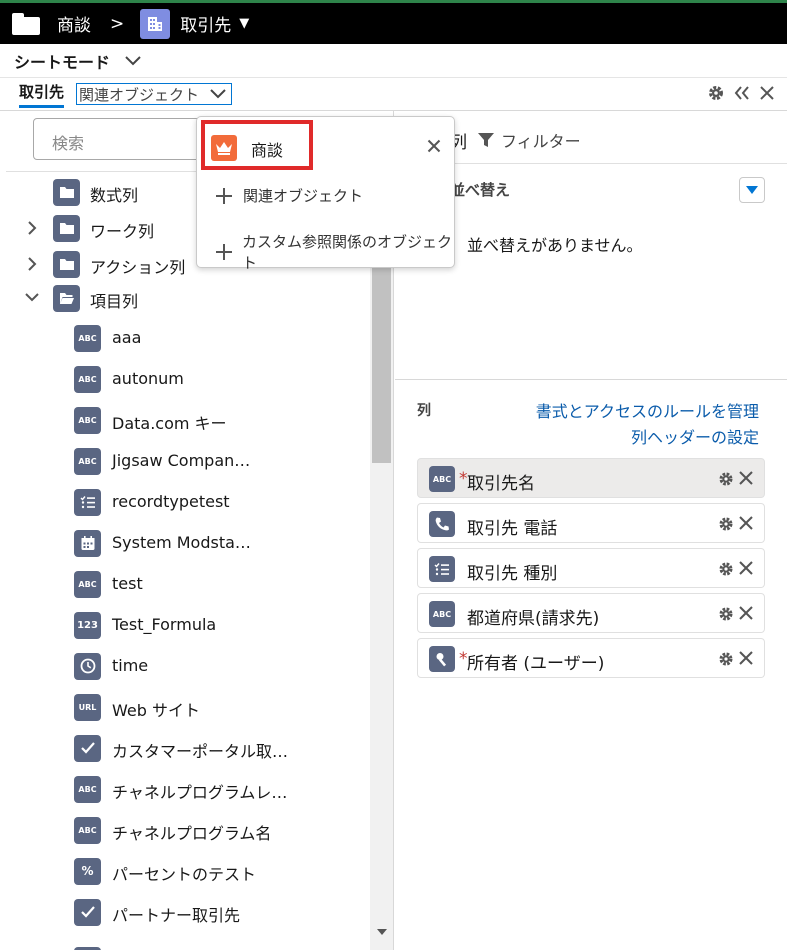 The image size is (787, 950). What do you see at coordinates (139, 94) in the screenshot?
I see `related-object-label: 関連オブジェクト` at bounding box center [139, 94].